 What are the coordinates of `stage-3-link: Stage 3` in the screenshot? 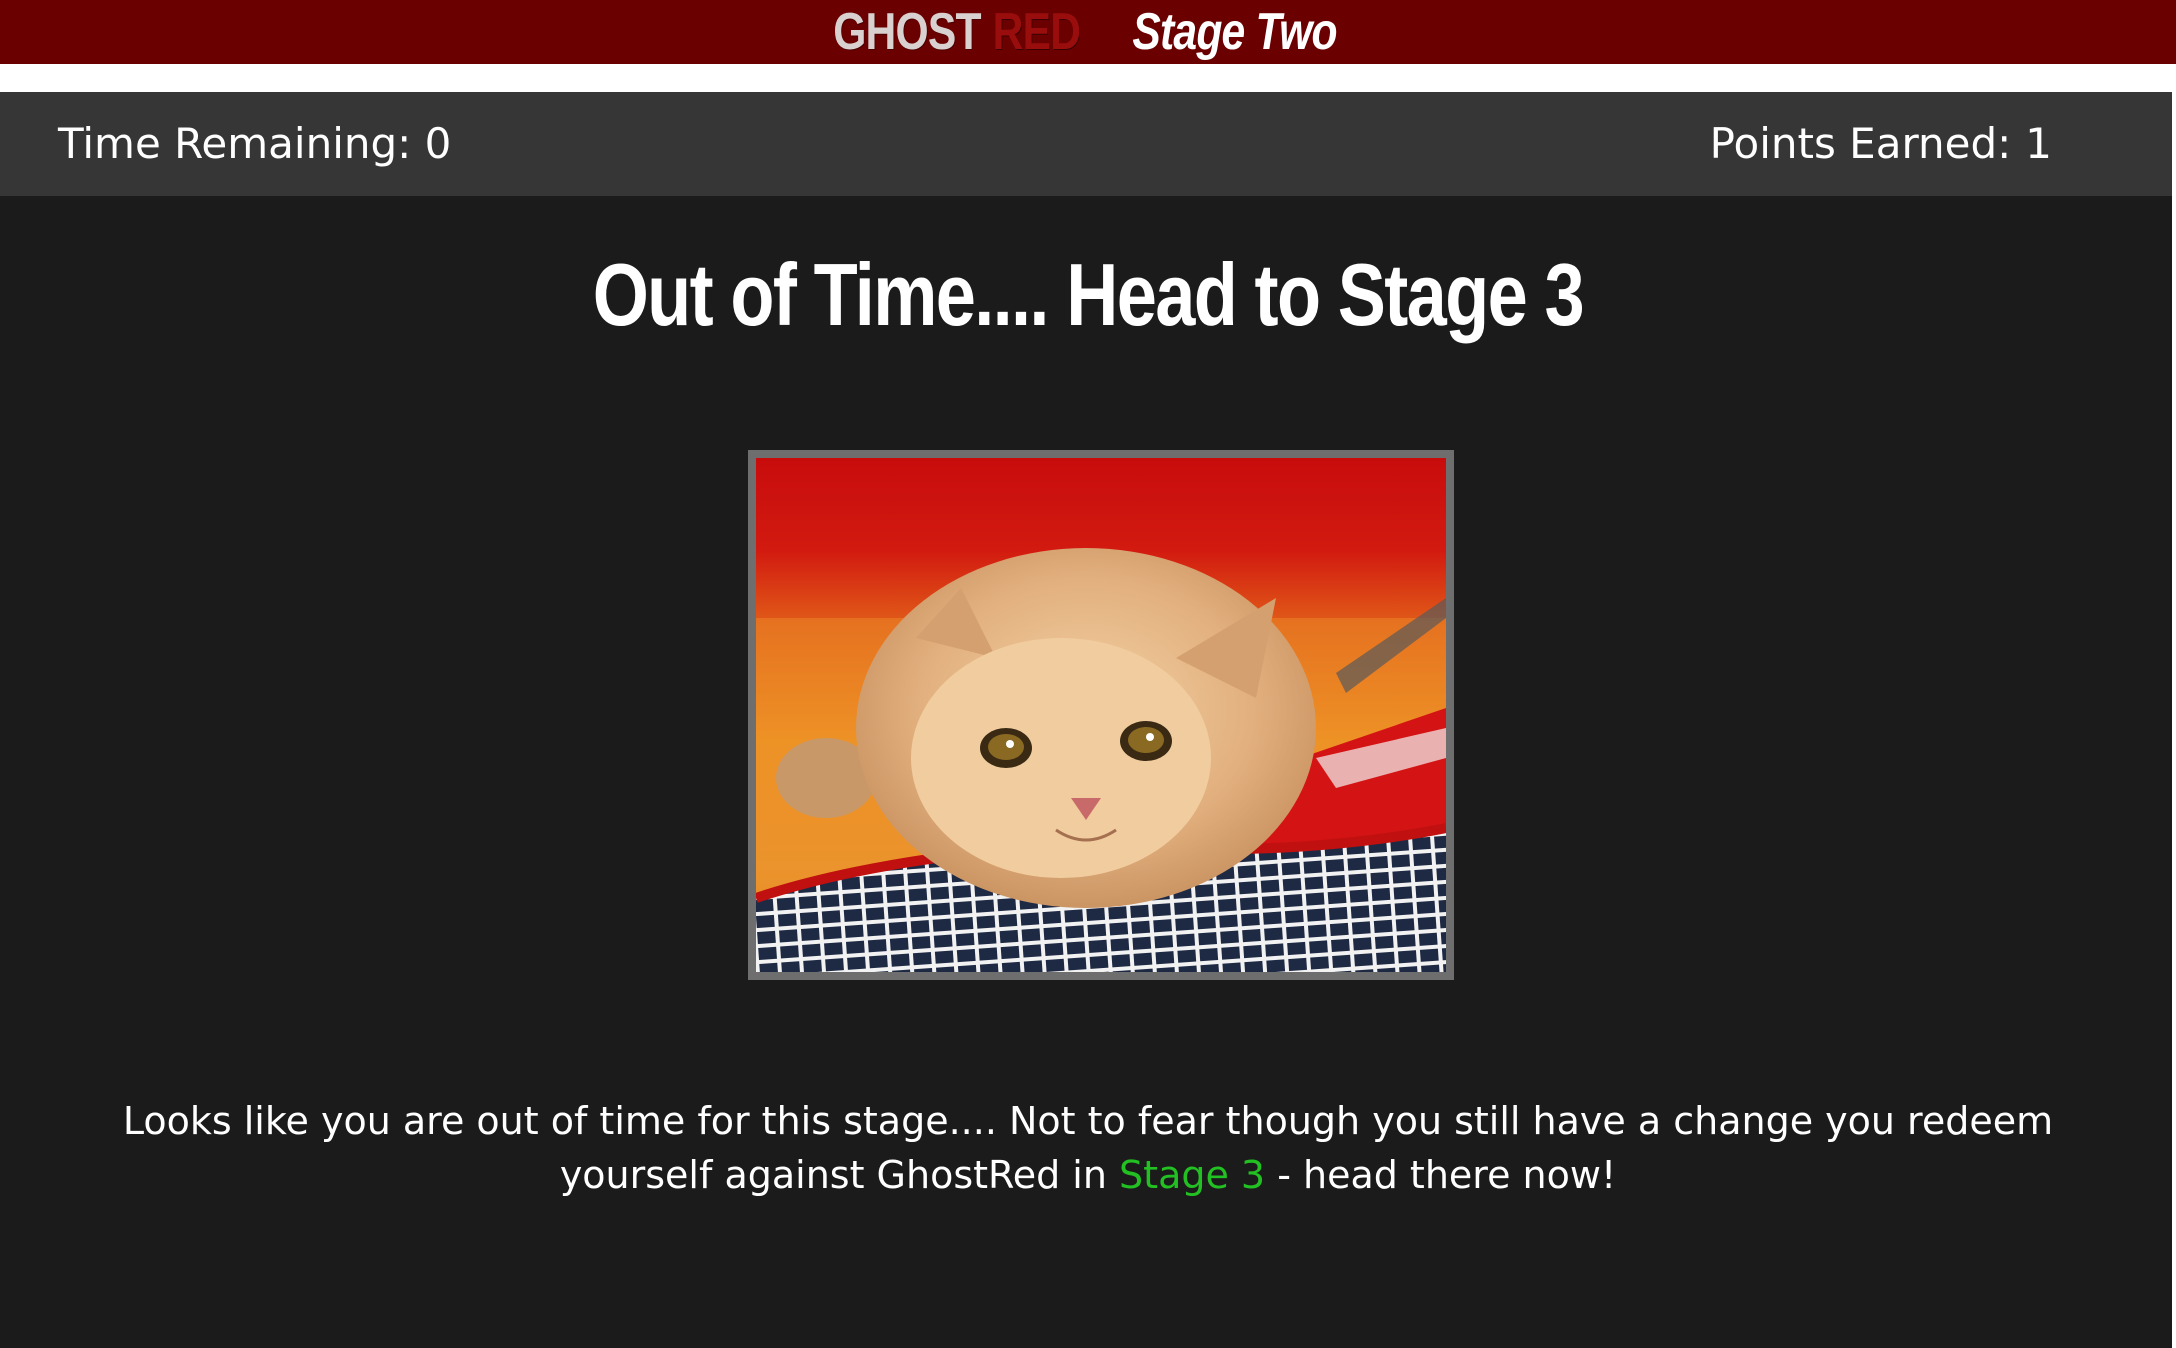 It's located at (1192, 1175).